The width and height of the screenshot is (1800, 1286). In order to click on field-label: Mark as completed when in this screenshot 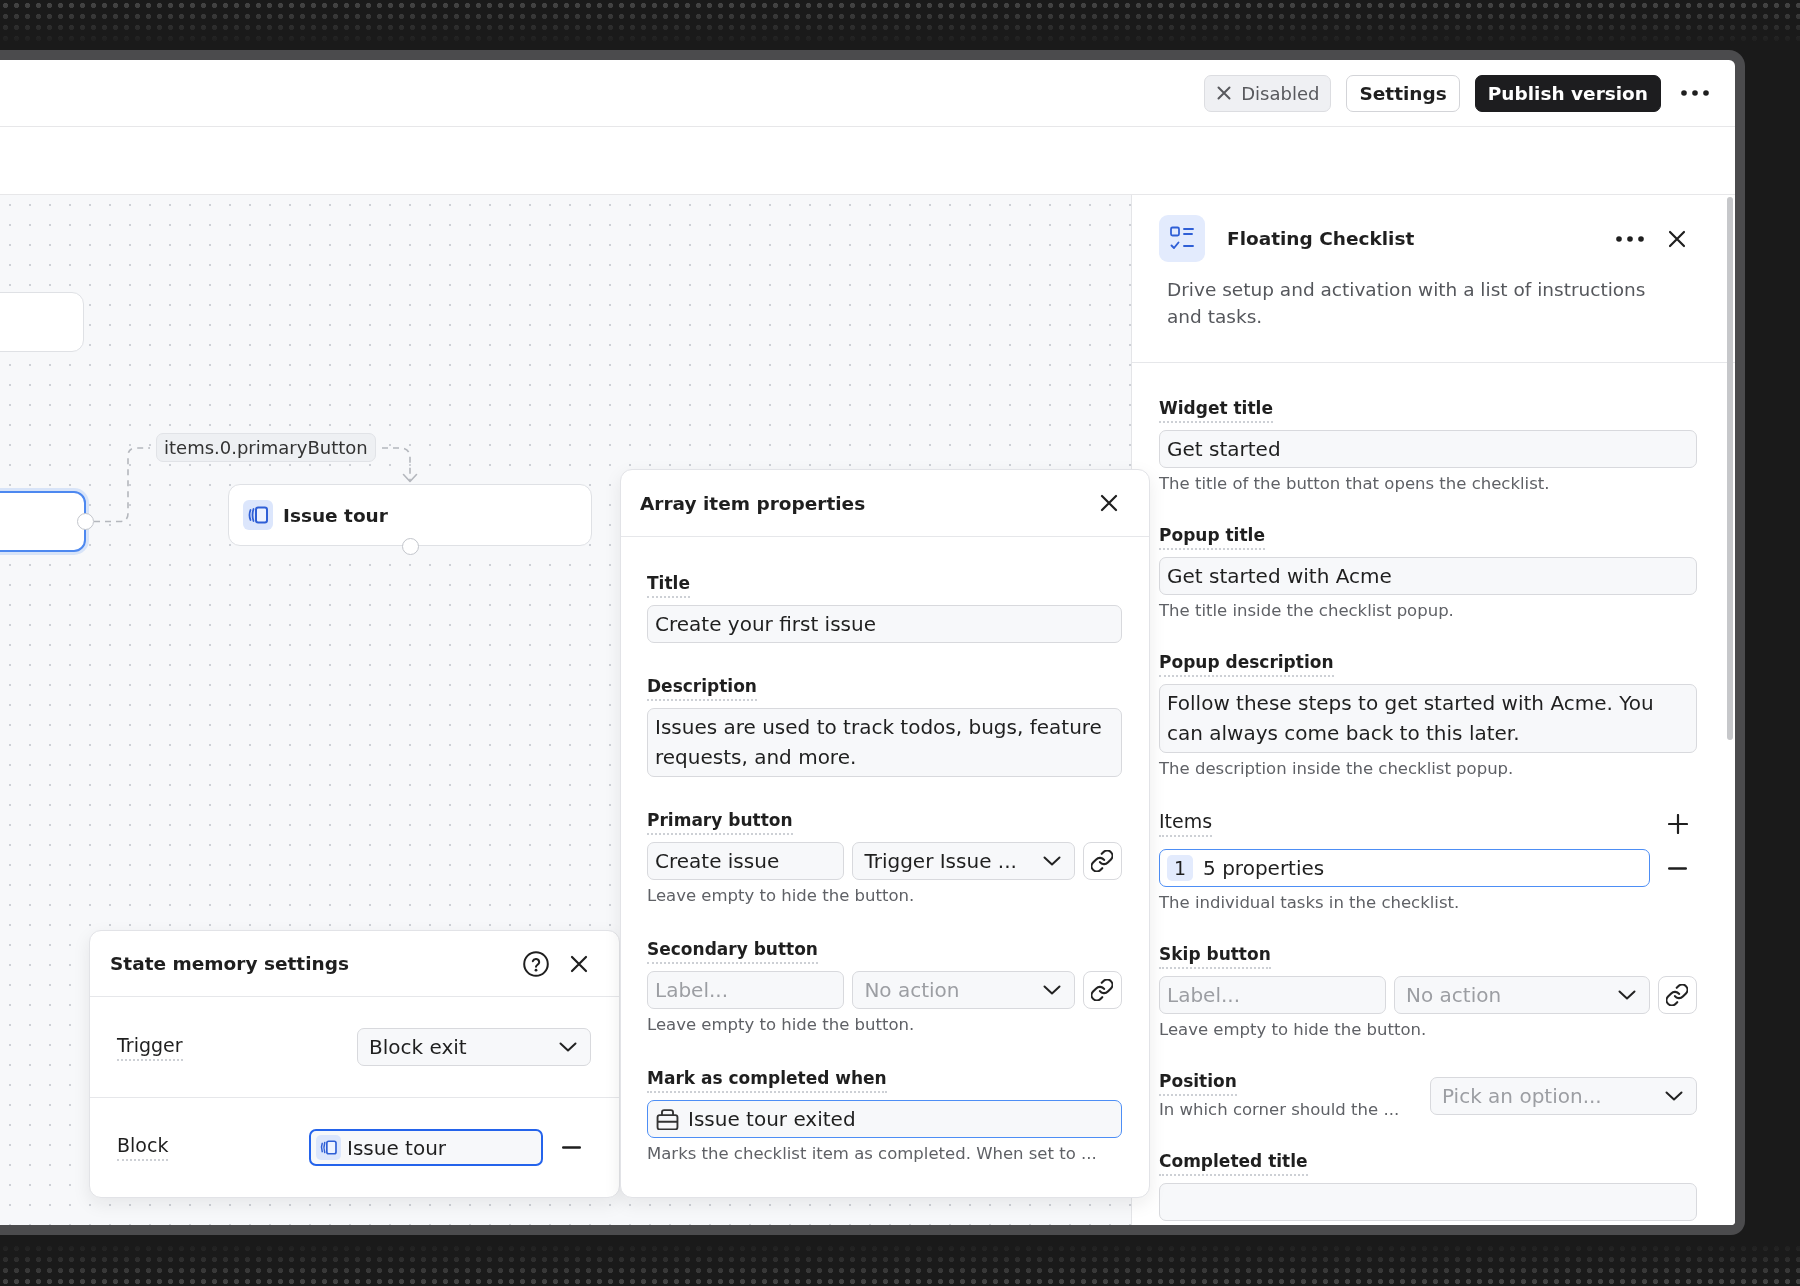, I will do `click(767, 1080)`.